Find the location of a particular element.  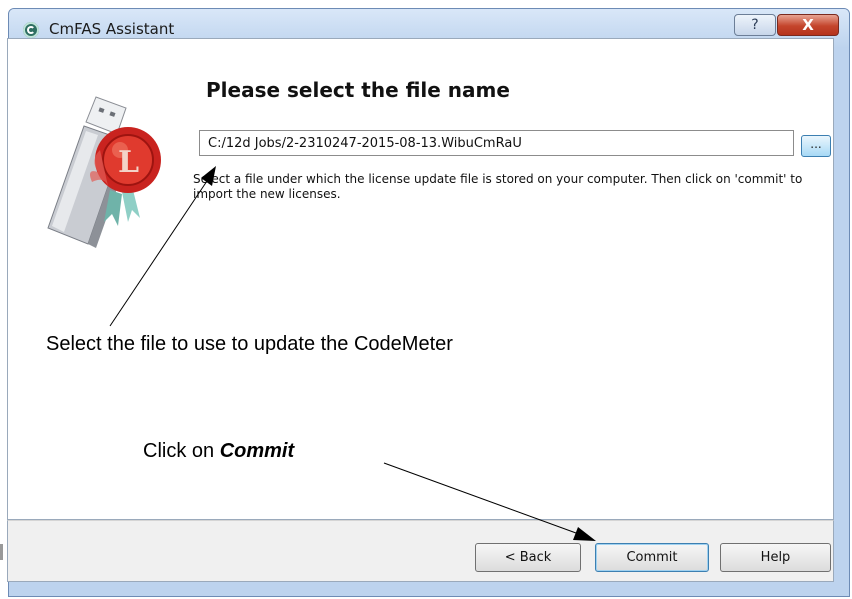

file-path-input is located at coordinates (496, 143).